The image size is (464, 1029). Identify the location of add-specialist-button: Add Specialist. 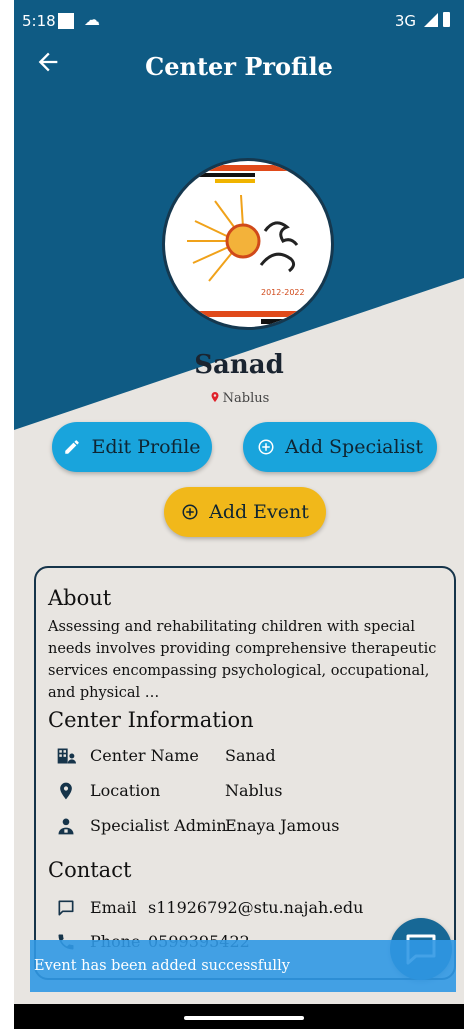
(340, 447).